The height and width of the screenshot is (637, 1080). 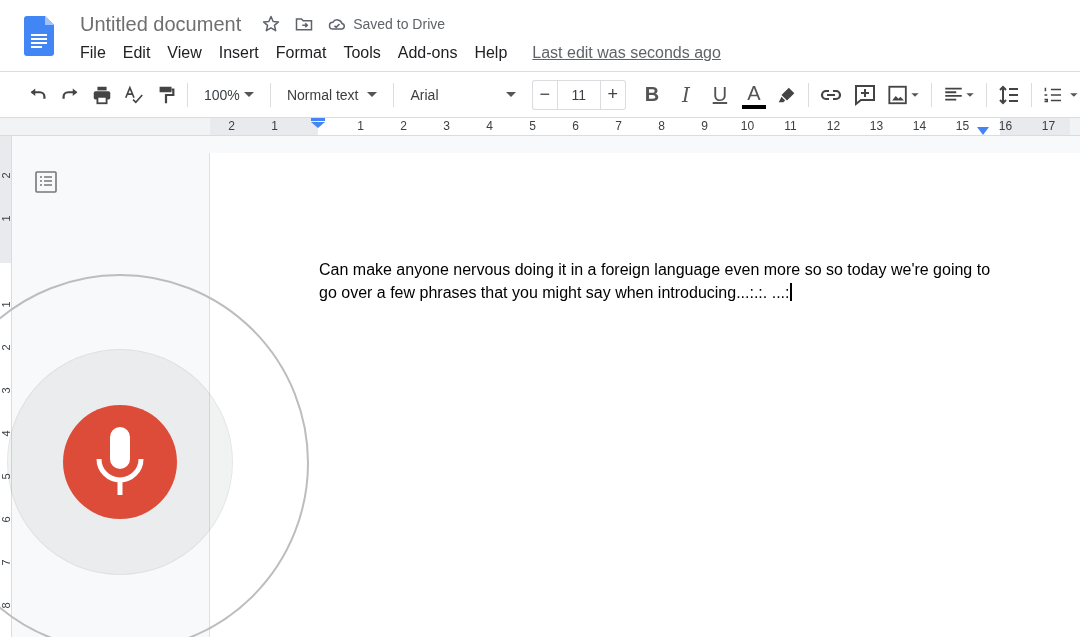 I want to click on decrease-size-button: −, so click(x=544, y=94).